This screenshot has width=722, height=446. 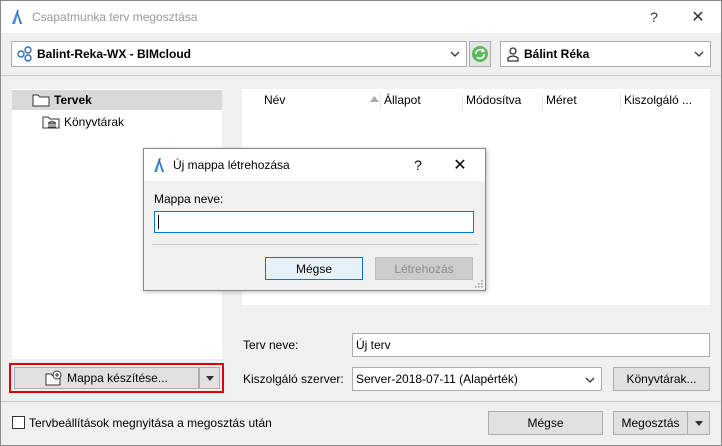 I want to click on project-name-input: Új terv, so click(x=531, y=345).